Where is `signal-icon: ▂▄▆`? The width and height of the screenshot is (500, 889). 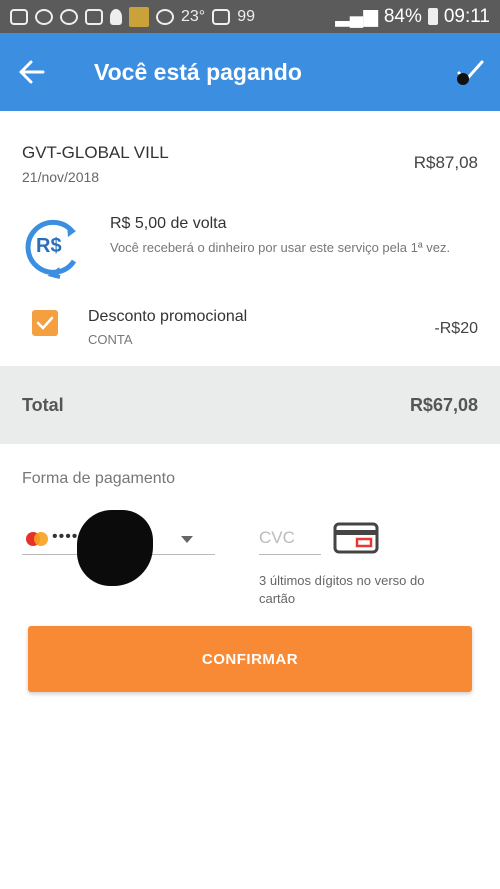 signal-icon: ▂▄▆ is located at coordinates (356, 16).